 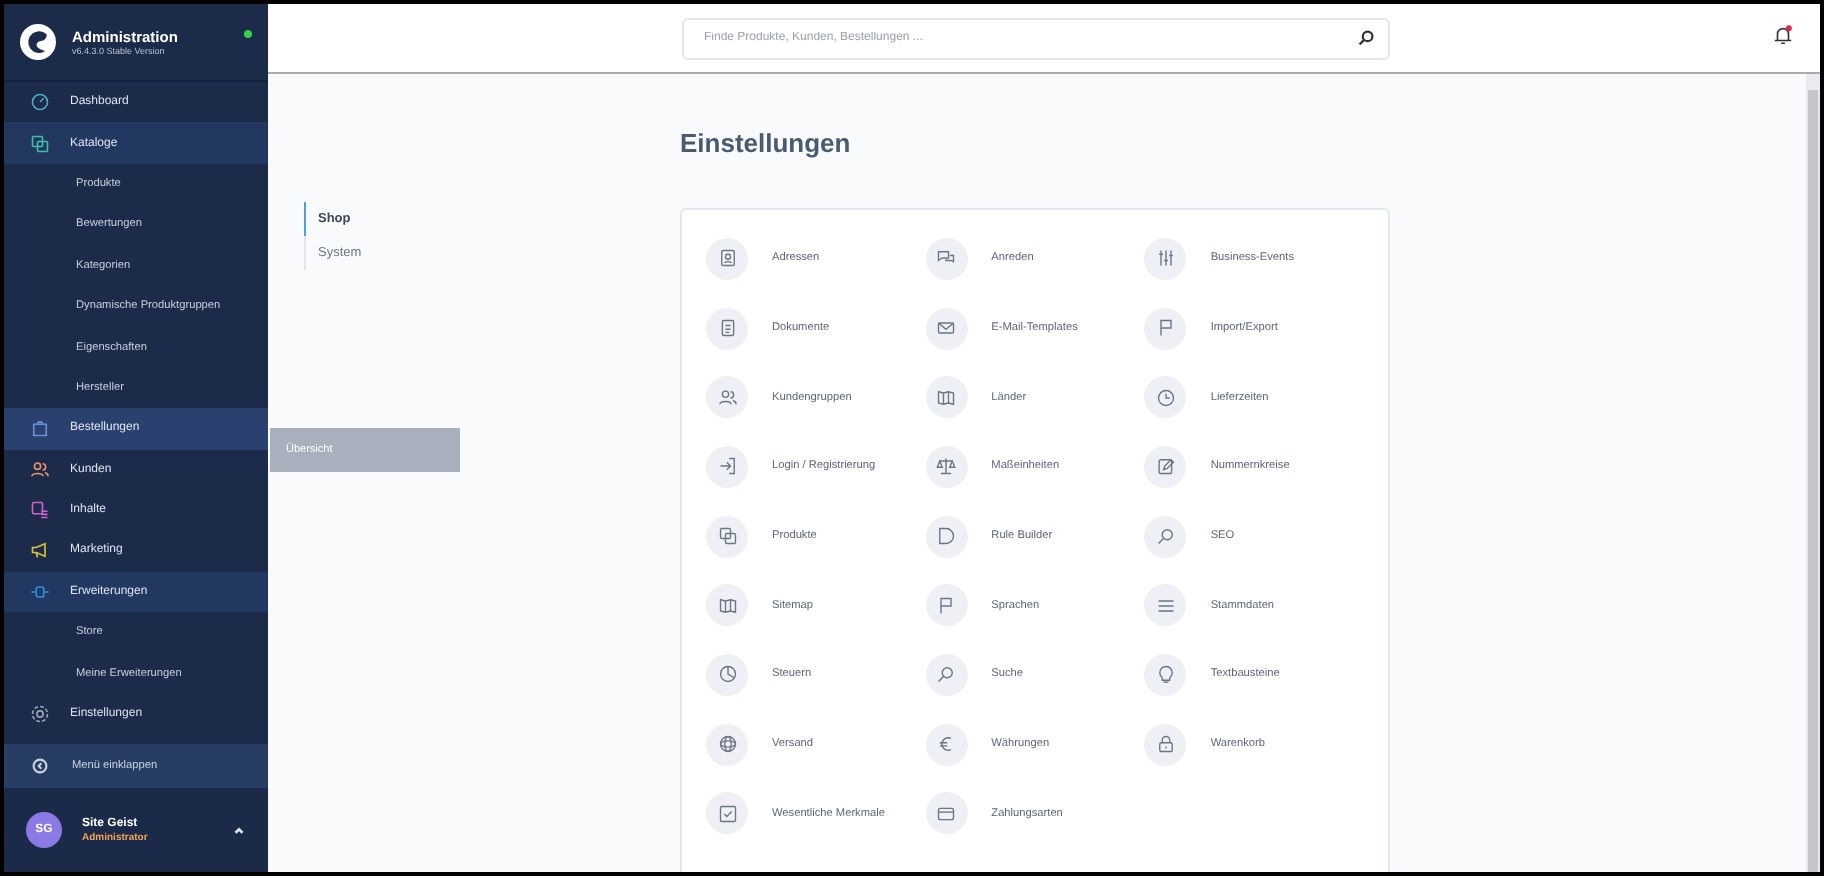 What do you see at coordinates (946, 813) in the screenshot?
I see `credit-card-icon` at bounding box center [946, 813].